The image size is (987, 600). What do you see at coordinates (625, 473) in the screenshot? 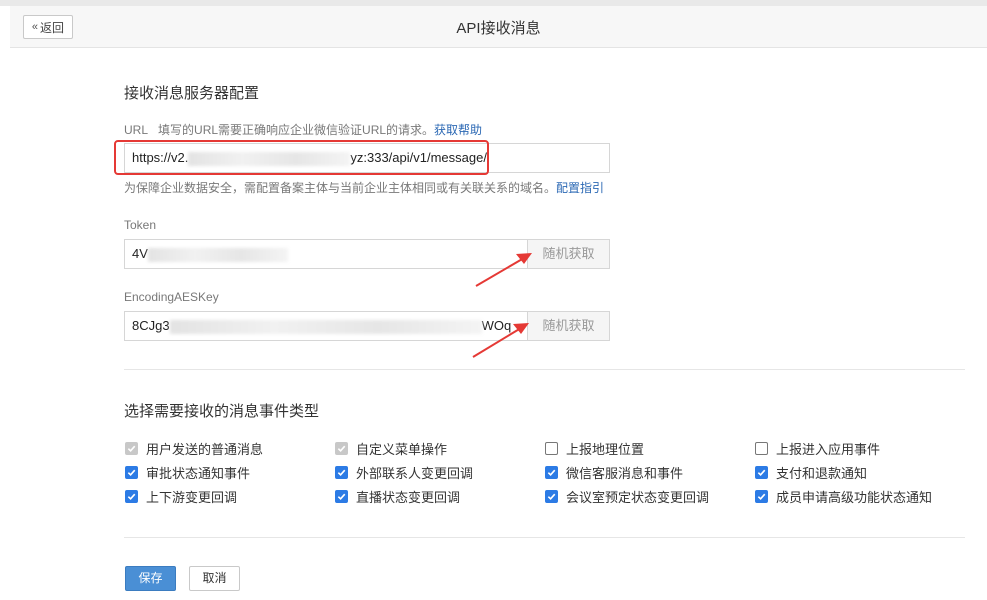
I see `event-option-label: 微信客服消息和事件` at bounding box center [625, 473].